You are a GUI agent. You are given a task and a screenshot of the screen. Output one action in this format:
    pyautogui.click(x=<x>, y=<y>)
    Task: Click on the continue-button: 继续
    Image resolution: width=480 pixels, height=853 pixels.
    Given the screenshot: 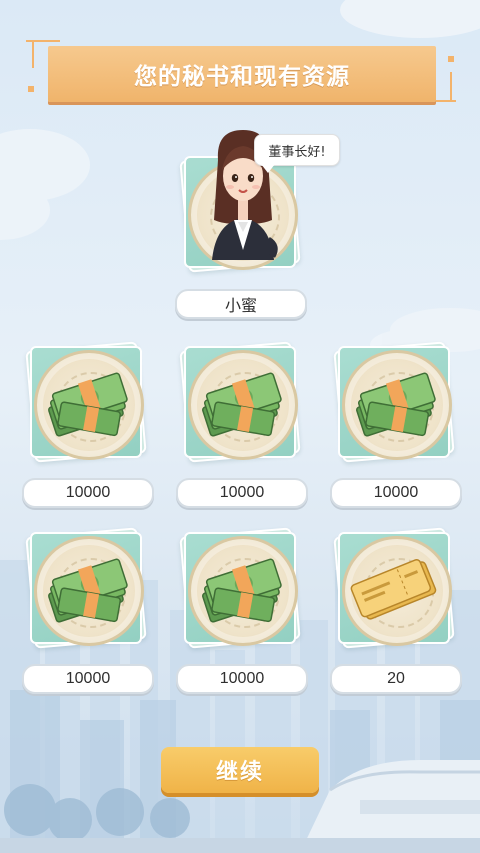 What is the action you would take?
    pyautogui.click(x=240, y=770)
    